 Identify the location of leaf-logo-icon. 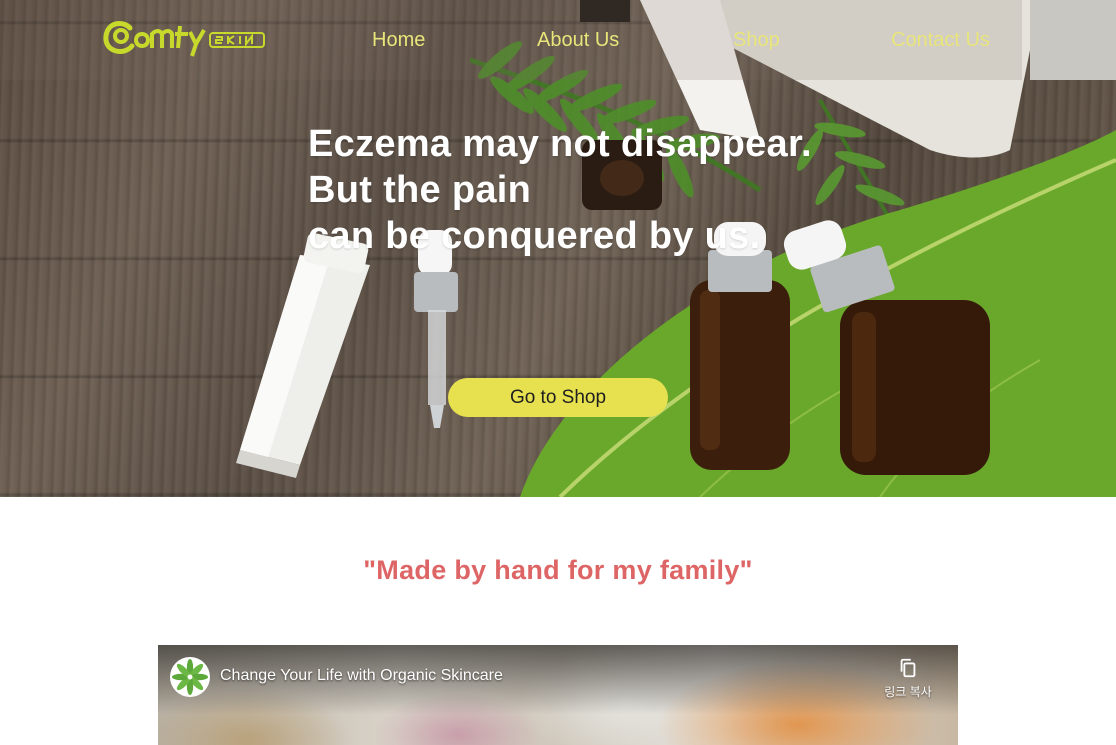
(190, 677).